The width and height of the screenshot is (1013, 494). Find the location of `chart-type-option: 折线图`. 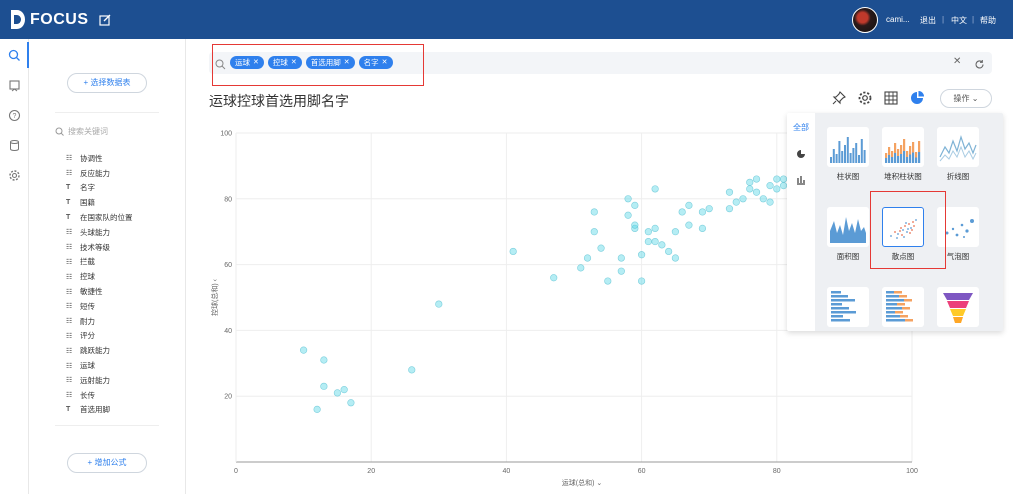

chart-type-option: 折线图 is located at coordinates (958, 154).